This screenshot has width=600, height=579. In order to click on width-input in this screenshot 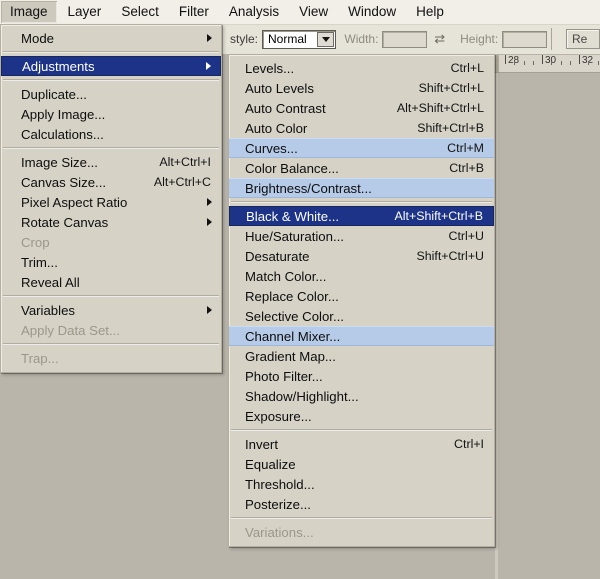, I will do `click(405, 39)`.